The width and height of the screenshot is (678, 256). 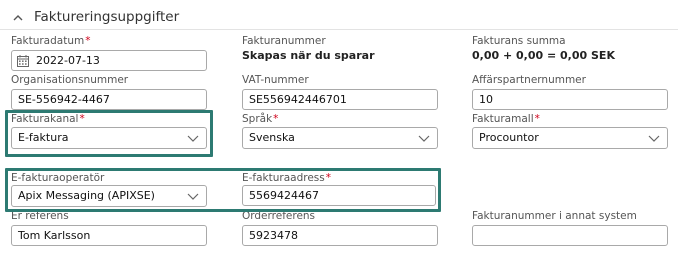 I want to click on order-reference-label: Orderreferens, so click(x=279, y=216).